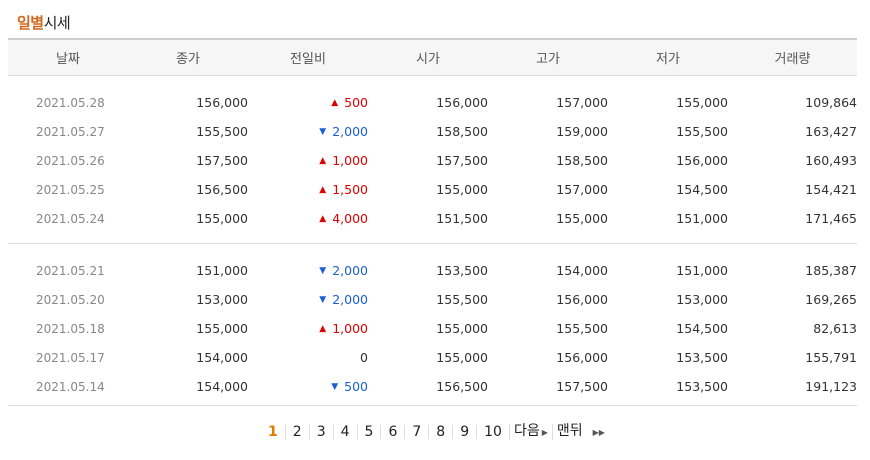  What do you see at coordinates (462, 160) in the screenshot?
I see `cell-open: 157,500` at bounding box center [462, 160].